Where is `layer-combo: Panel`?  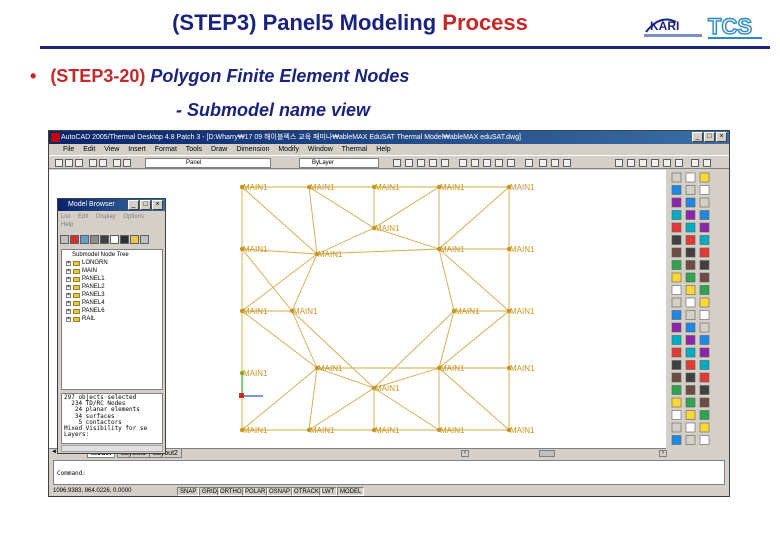
layer-combo: Panel is located at coordinates (208, 163).